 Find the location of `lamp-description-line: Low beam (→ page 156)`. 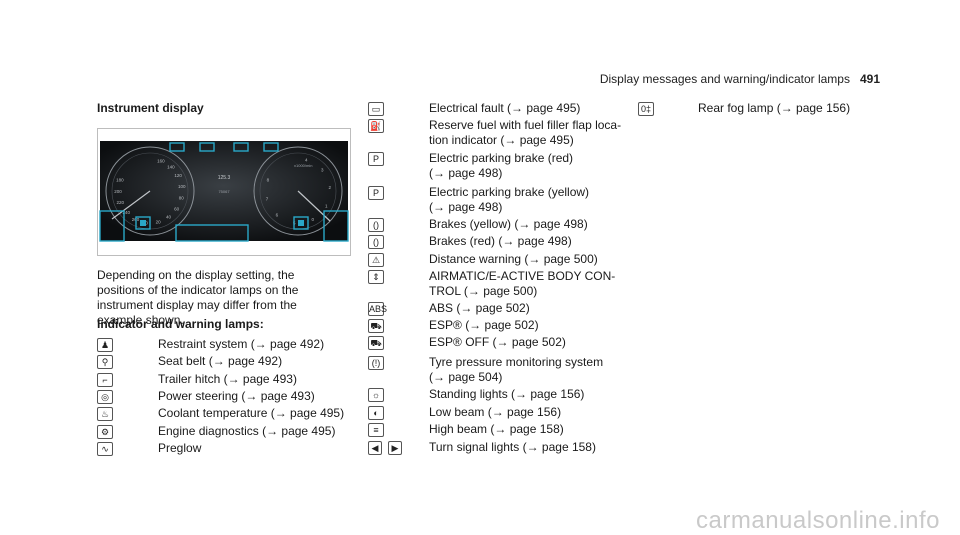

lamp-description-line: Low beam (→ page 156) is located at coordinates (495, 412).